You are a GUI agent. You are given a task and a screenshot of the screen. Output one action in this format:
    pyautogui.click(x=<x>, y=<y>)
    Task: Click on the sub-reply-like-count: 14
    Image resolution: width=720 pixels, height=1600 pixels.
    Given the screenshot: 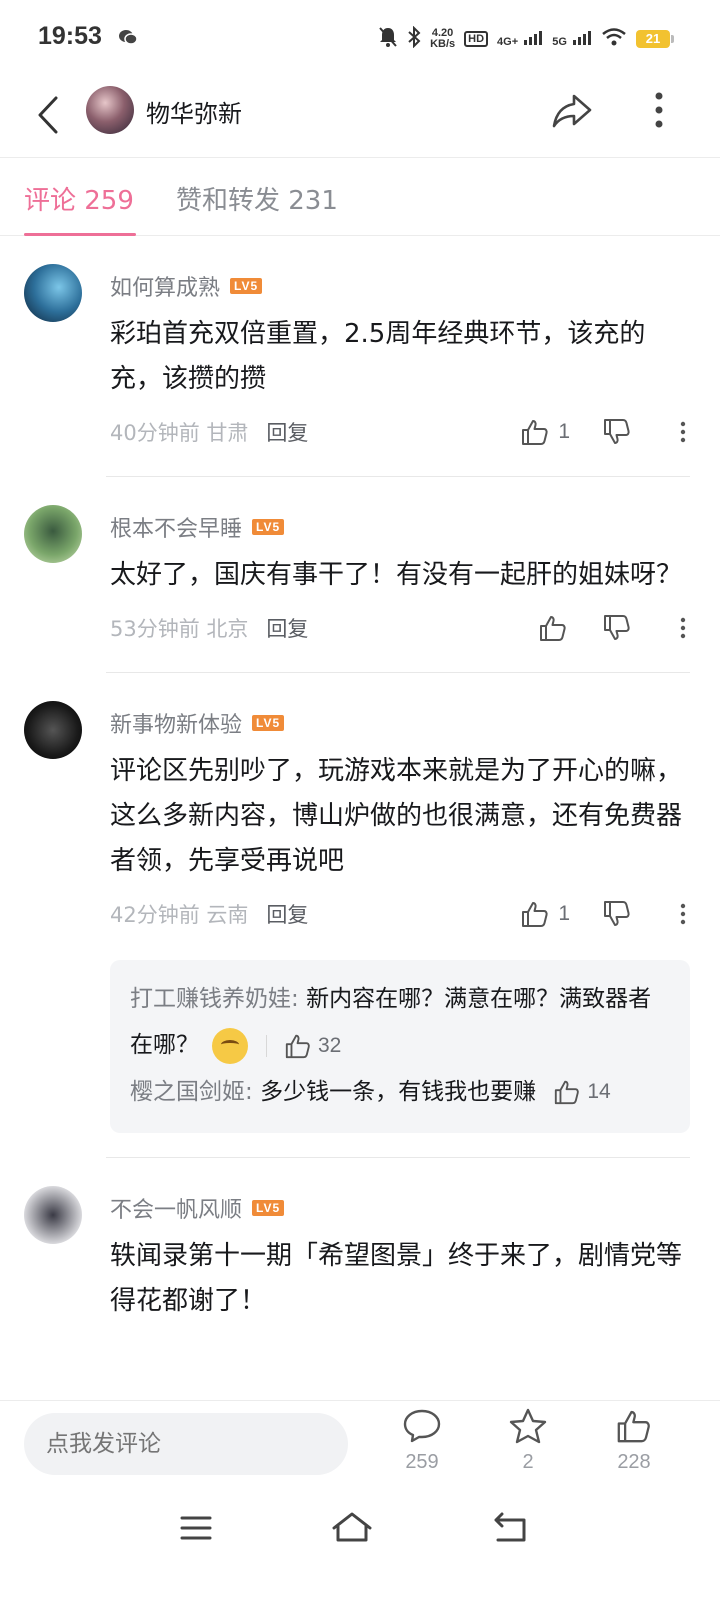 What is the action you would take?
    pyautogui.click(x=599, y=1091)
    